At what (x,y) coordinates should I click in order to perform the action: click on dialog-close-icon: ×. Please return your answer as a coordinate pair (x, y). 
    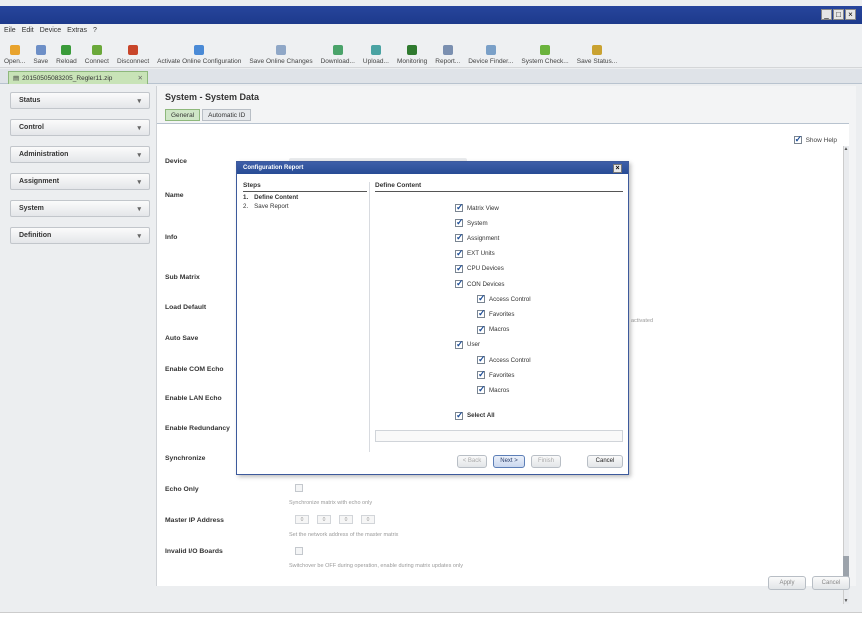
    Looking at the image, I should click on (617, 168).